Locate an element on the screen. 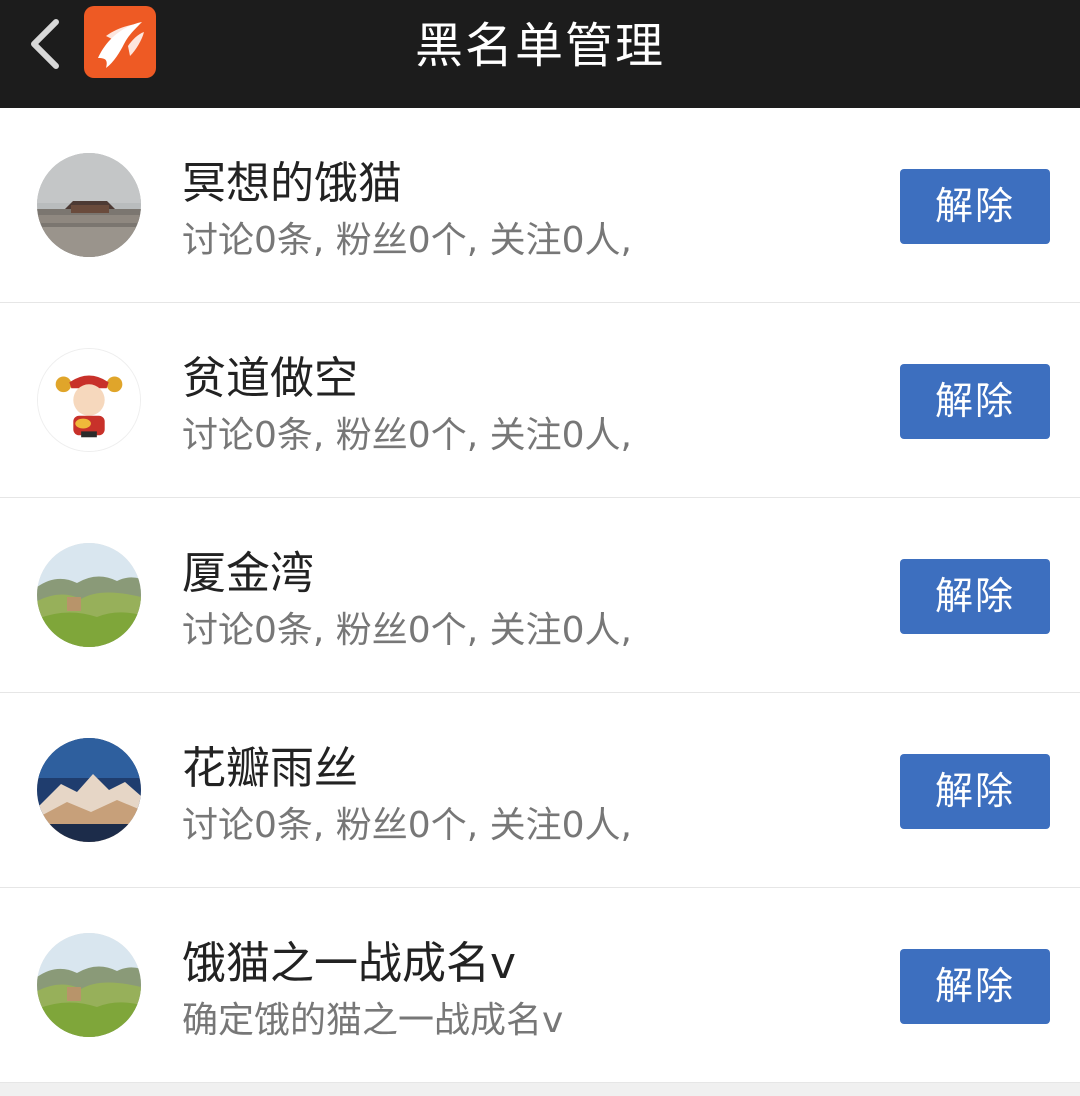 The image size is (1080, 1096). user-name: 冥想的饿猫 is located at coordinates (292, 183).